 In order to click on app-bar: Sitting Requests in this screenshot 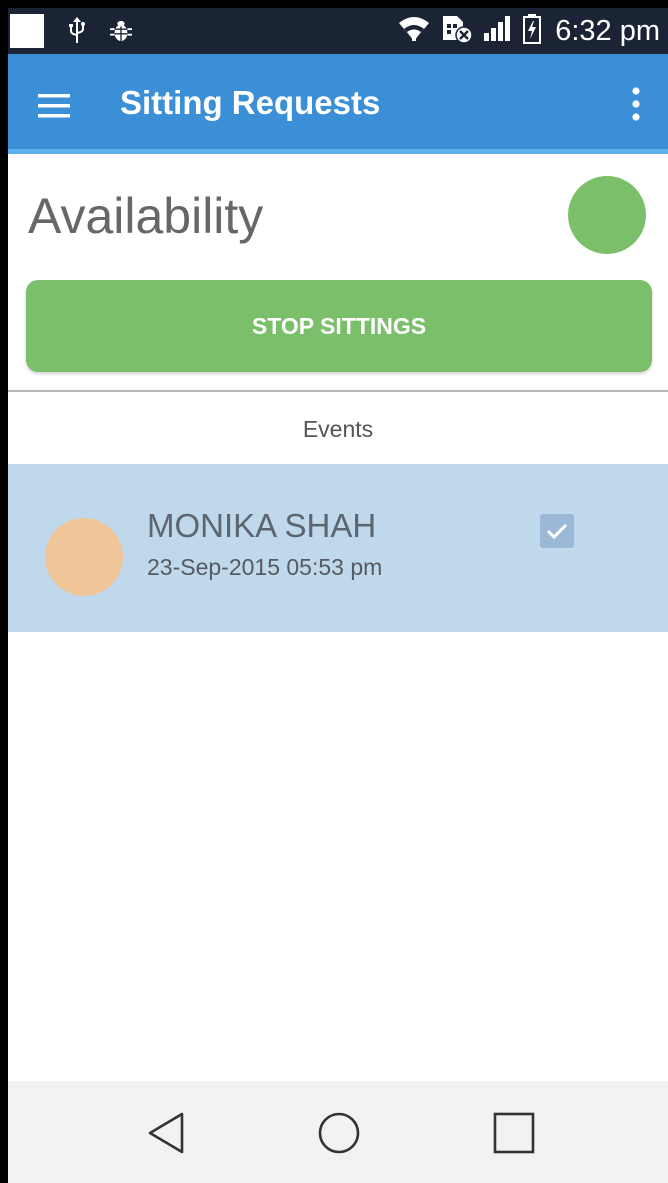, I will do `click(338, 104)`.